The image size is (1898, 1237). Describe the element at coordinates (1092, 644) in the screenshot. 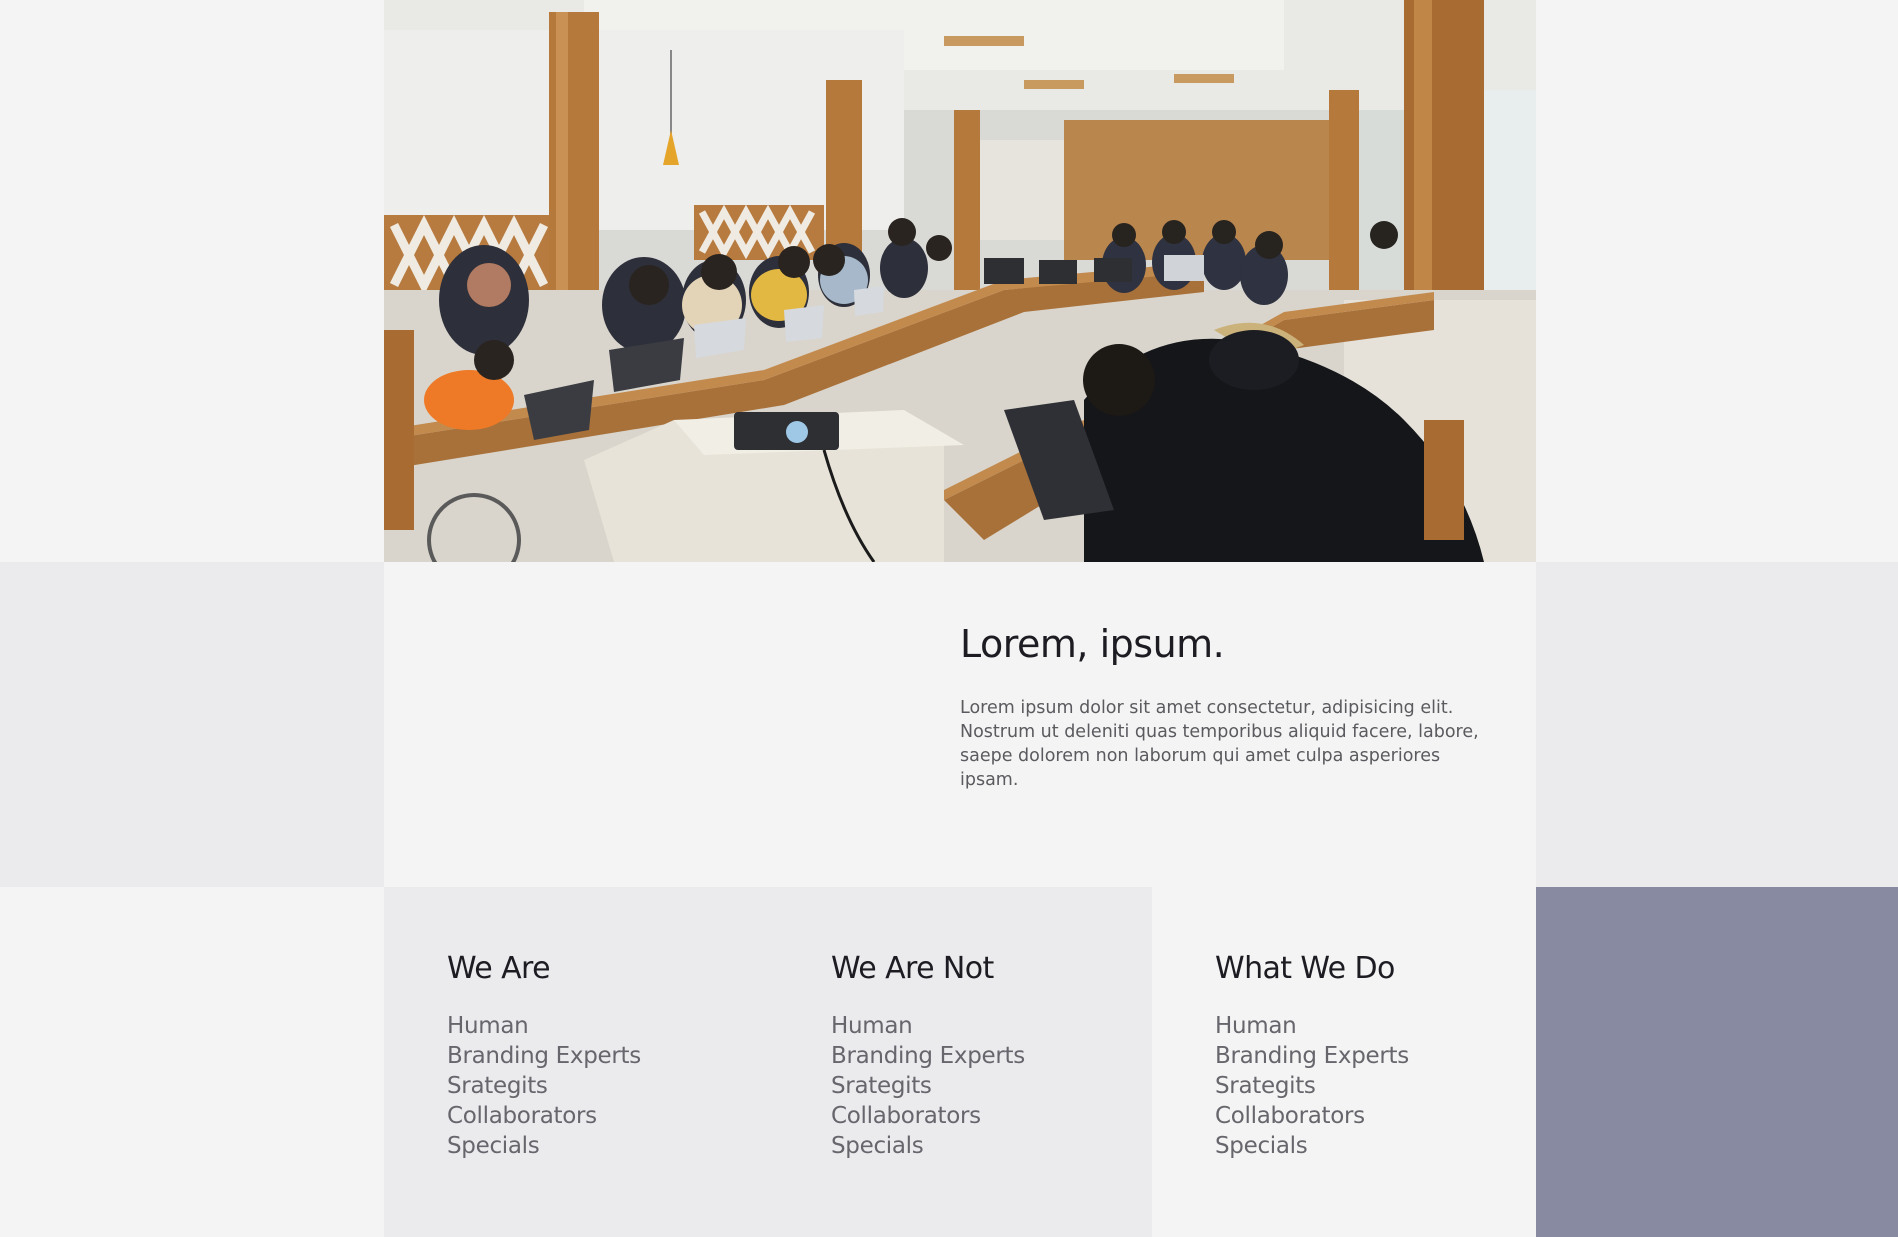

I see `intro-title: Lorem, ipsum.` at that location.